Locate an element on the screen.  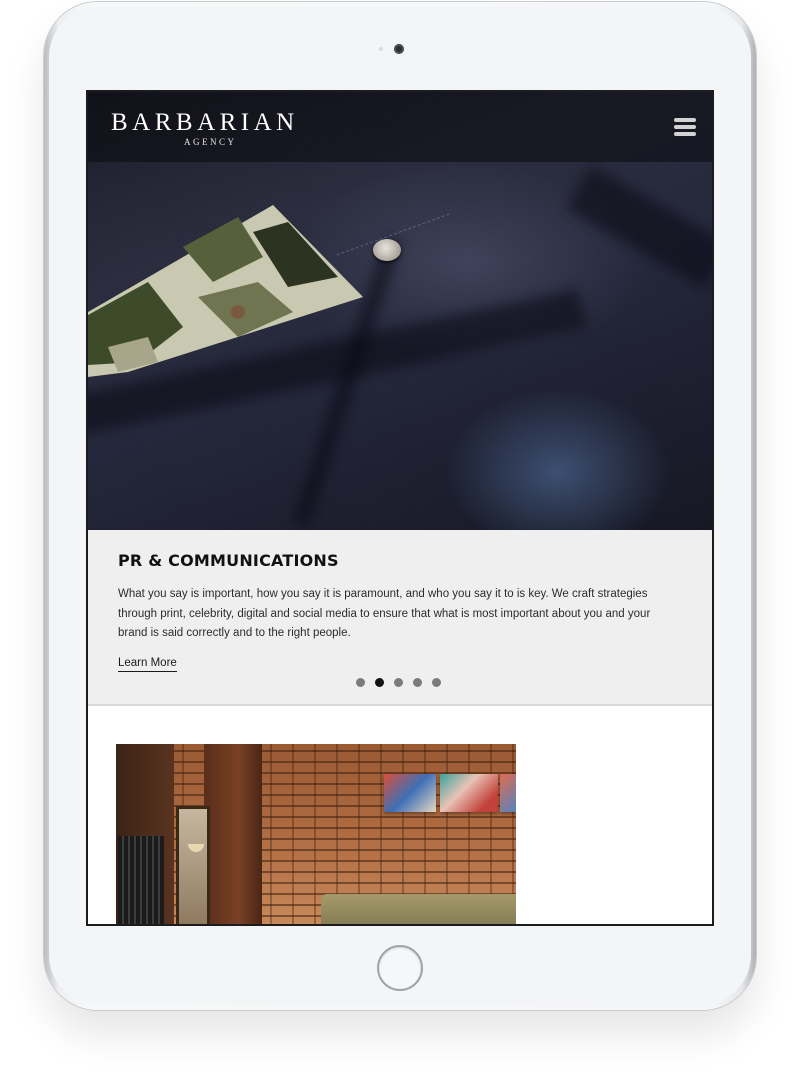
slider-pagination is located at coordinates (398, 682).